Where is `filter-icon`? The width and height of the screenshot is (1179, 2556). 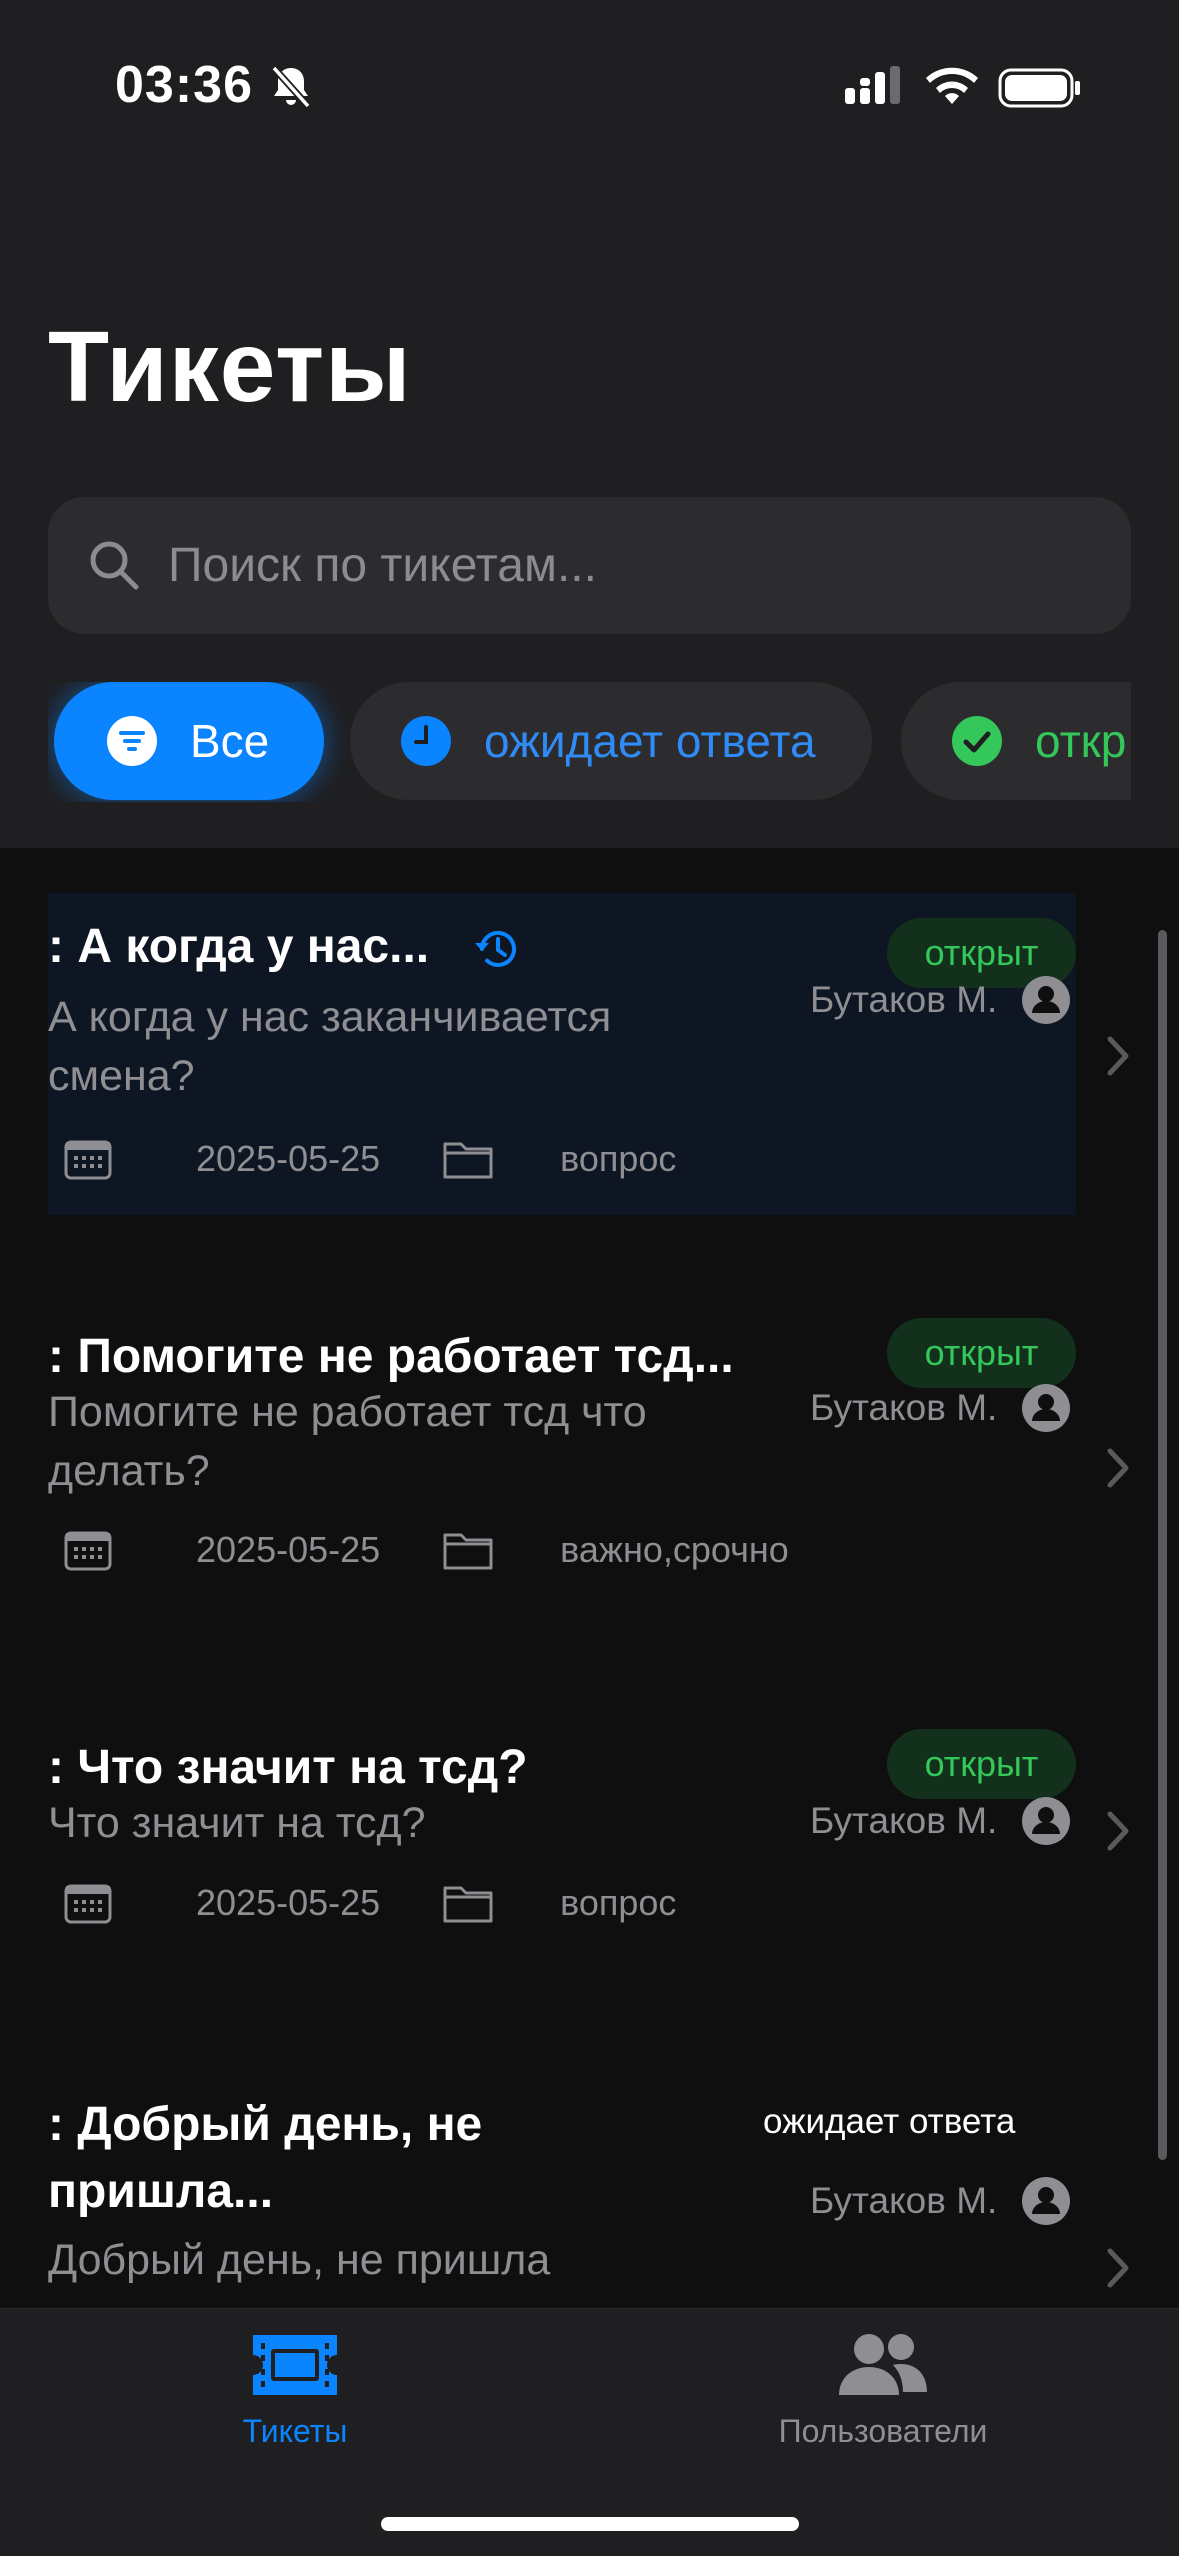 filter-icon is located at coordinates (132, 741).